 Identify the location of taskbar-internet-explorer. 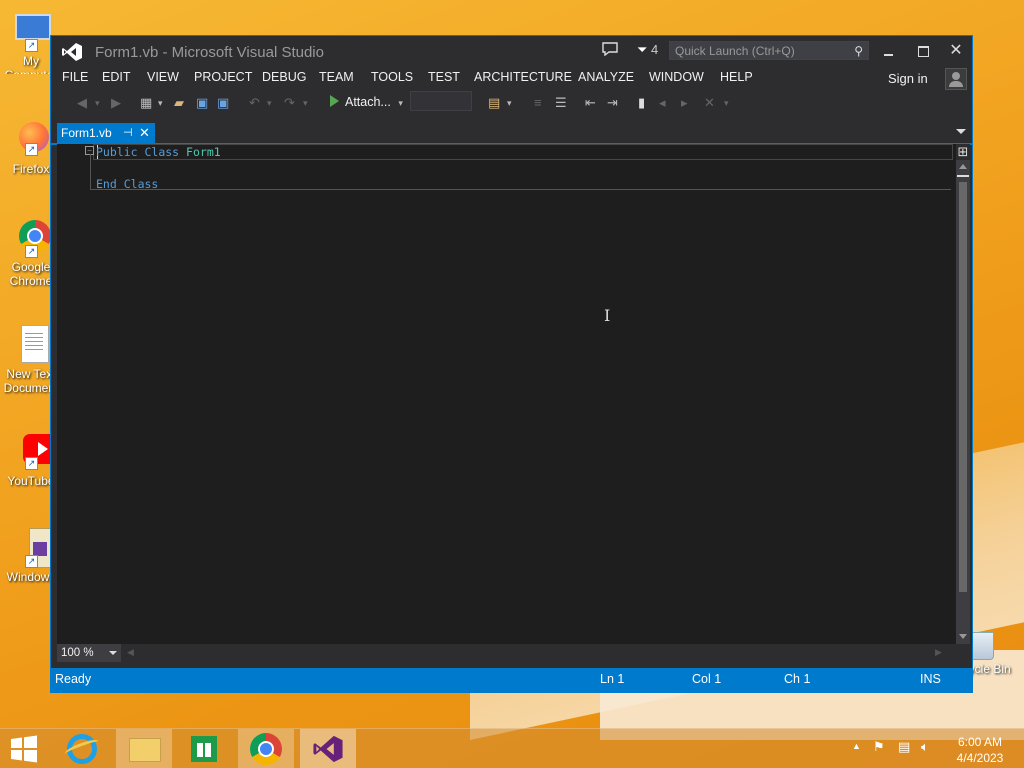
(82, 748).